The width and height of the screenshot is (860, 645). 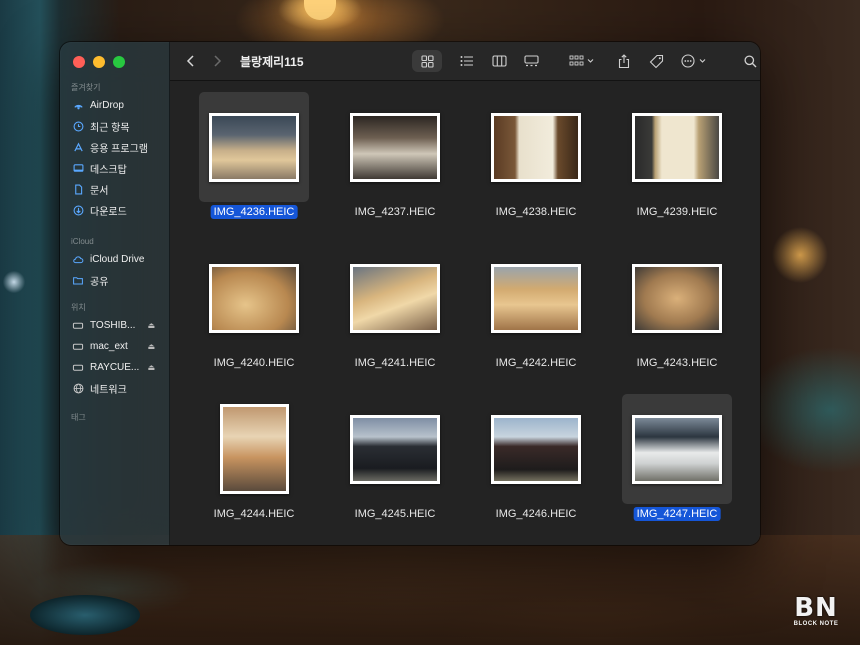 I want to click on sidebar-item-applications: 응용 프로그램, so click(x=114, y=147).